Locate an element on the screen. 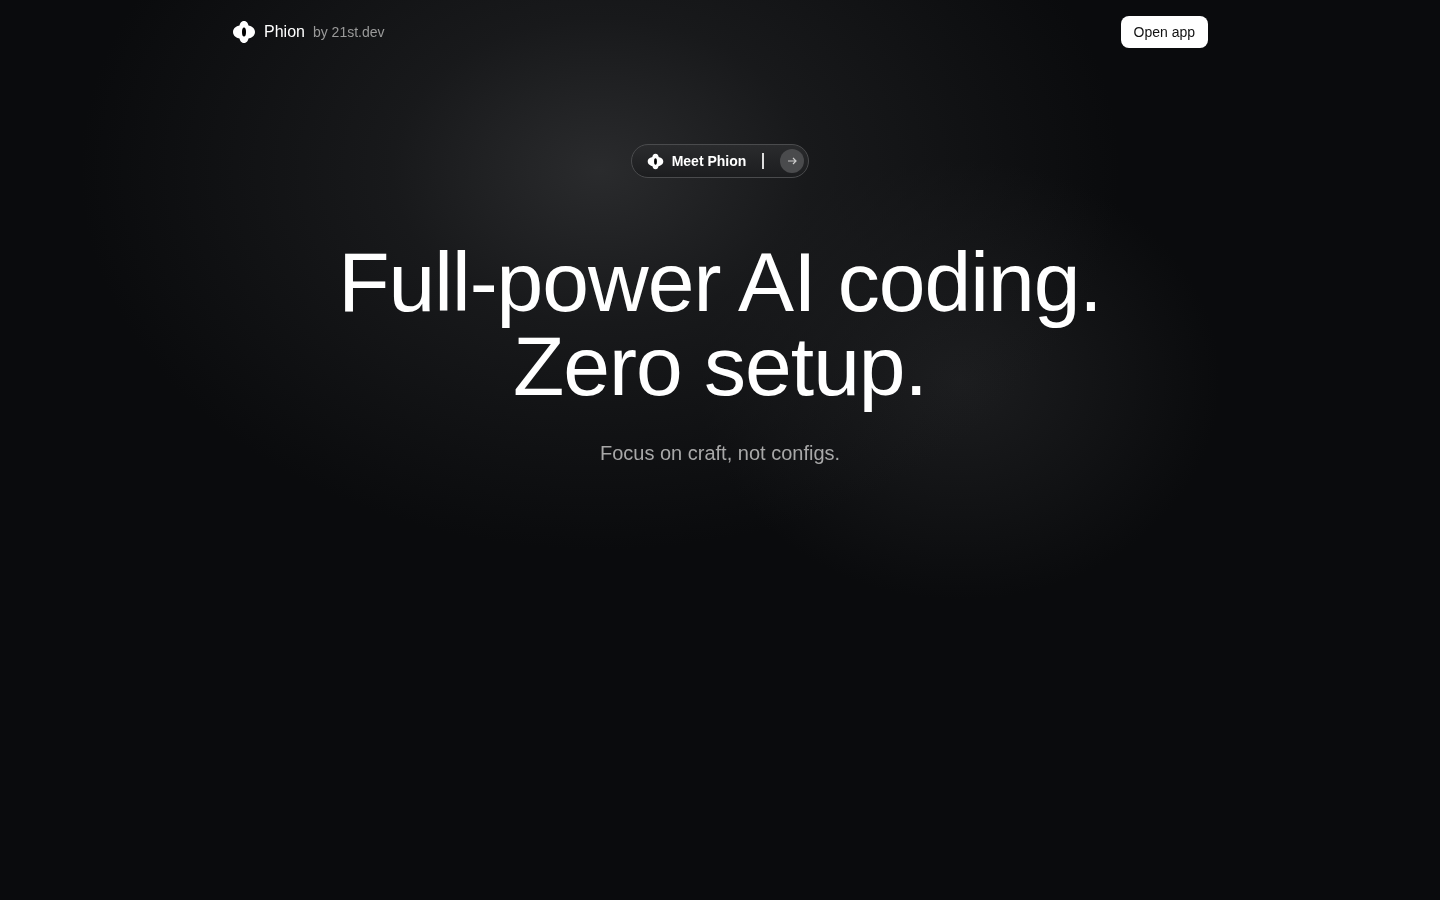 The image size is (1440, 900). open-app-button: Open app is located at coordinates (1164, 32).